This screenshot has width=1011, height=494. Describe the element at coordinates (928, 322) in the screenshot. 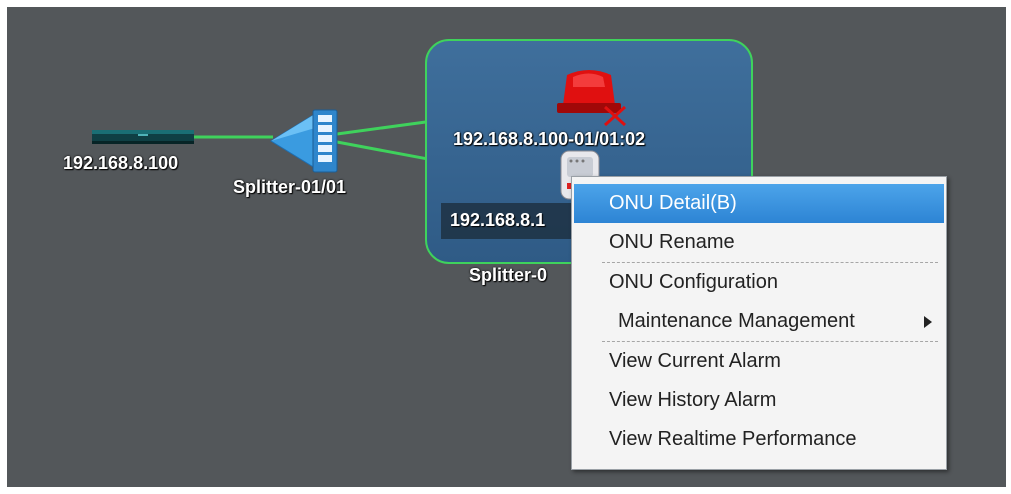

I see `chevron-right-icon` at that location.